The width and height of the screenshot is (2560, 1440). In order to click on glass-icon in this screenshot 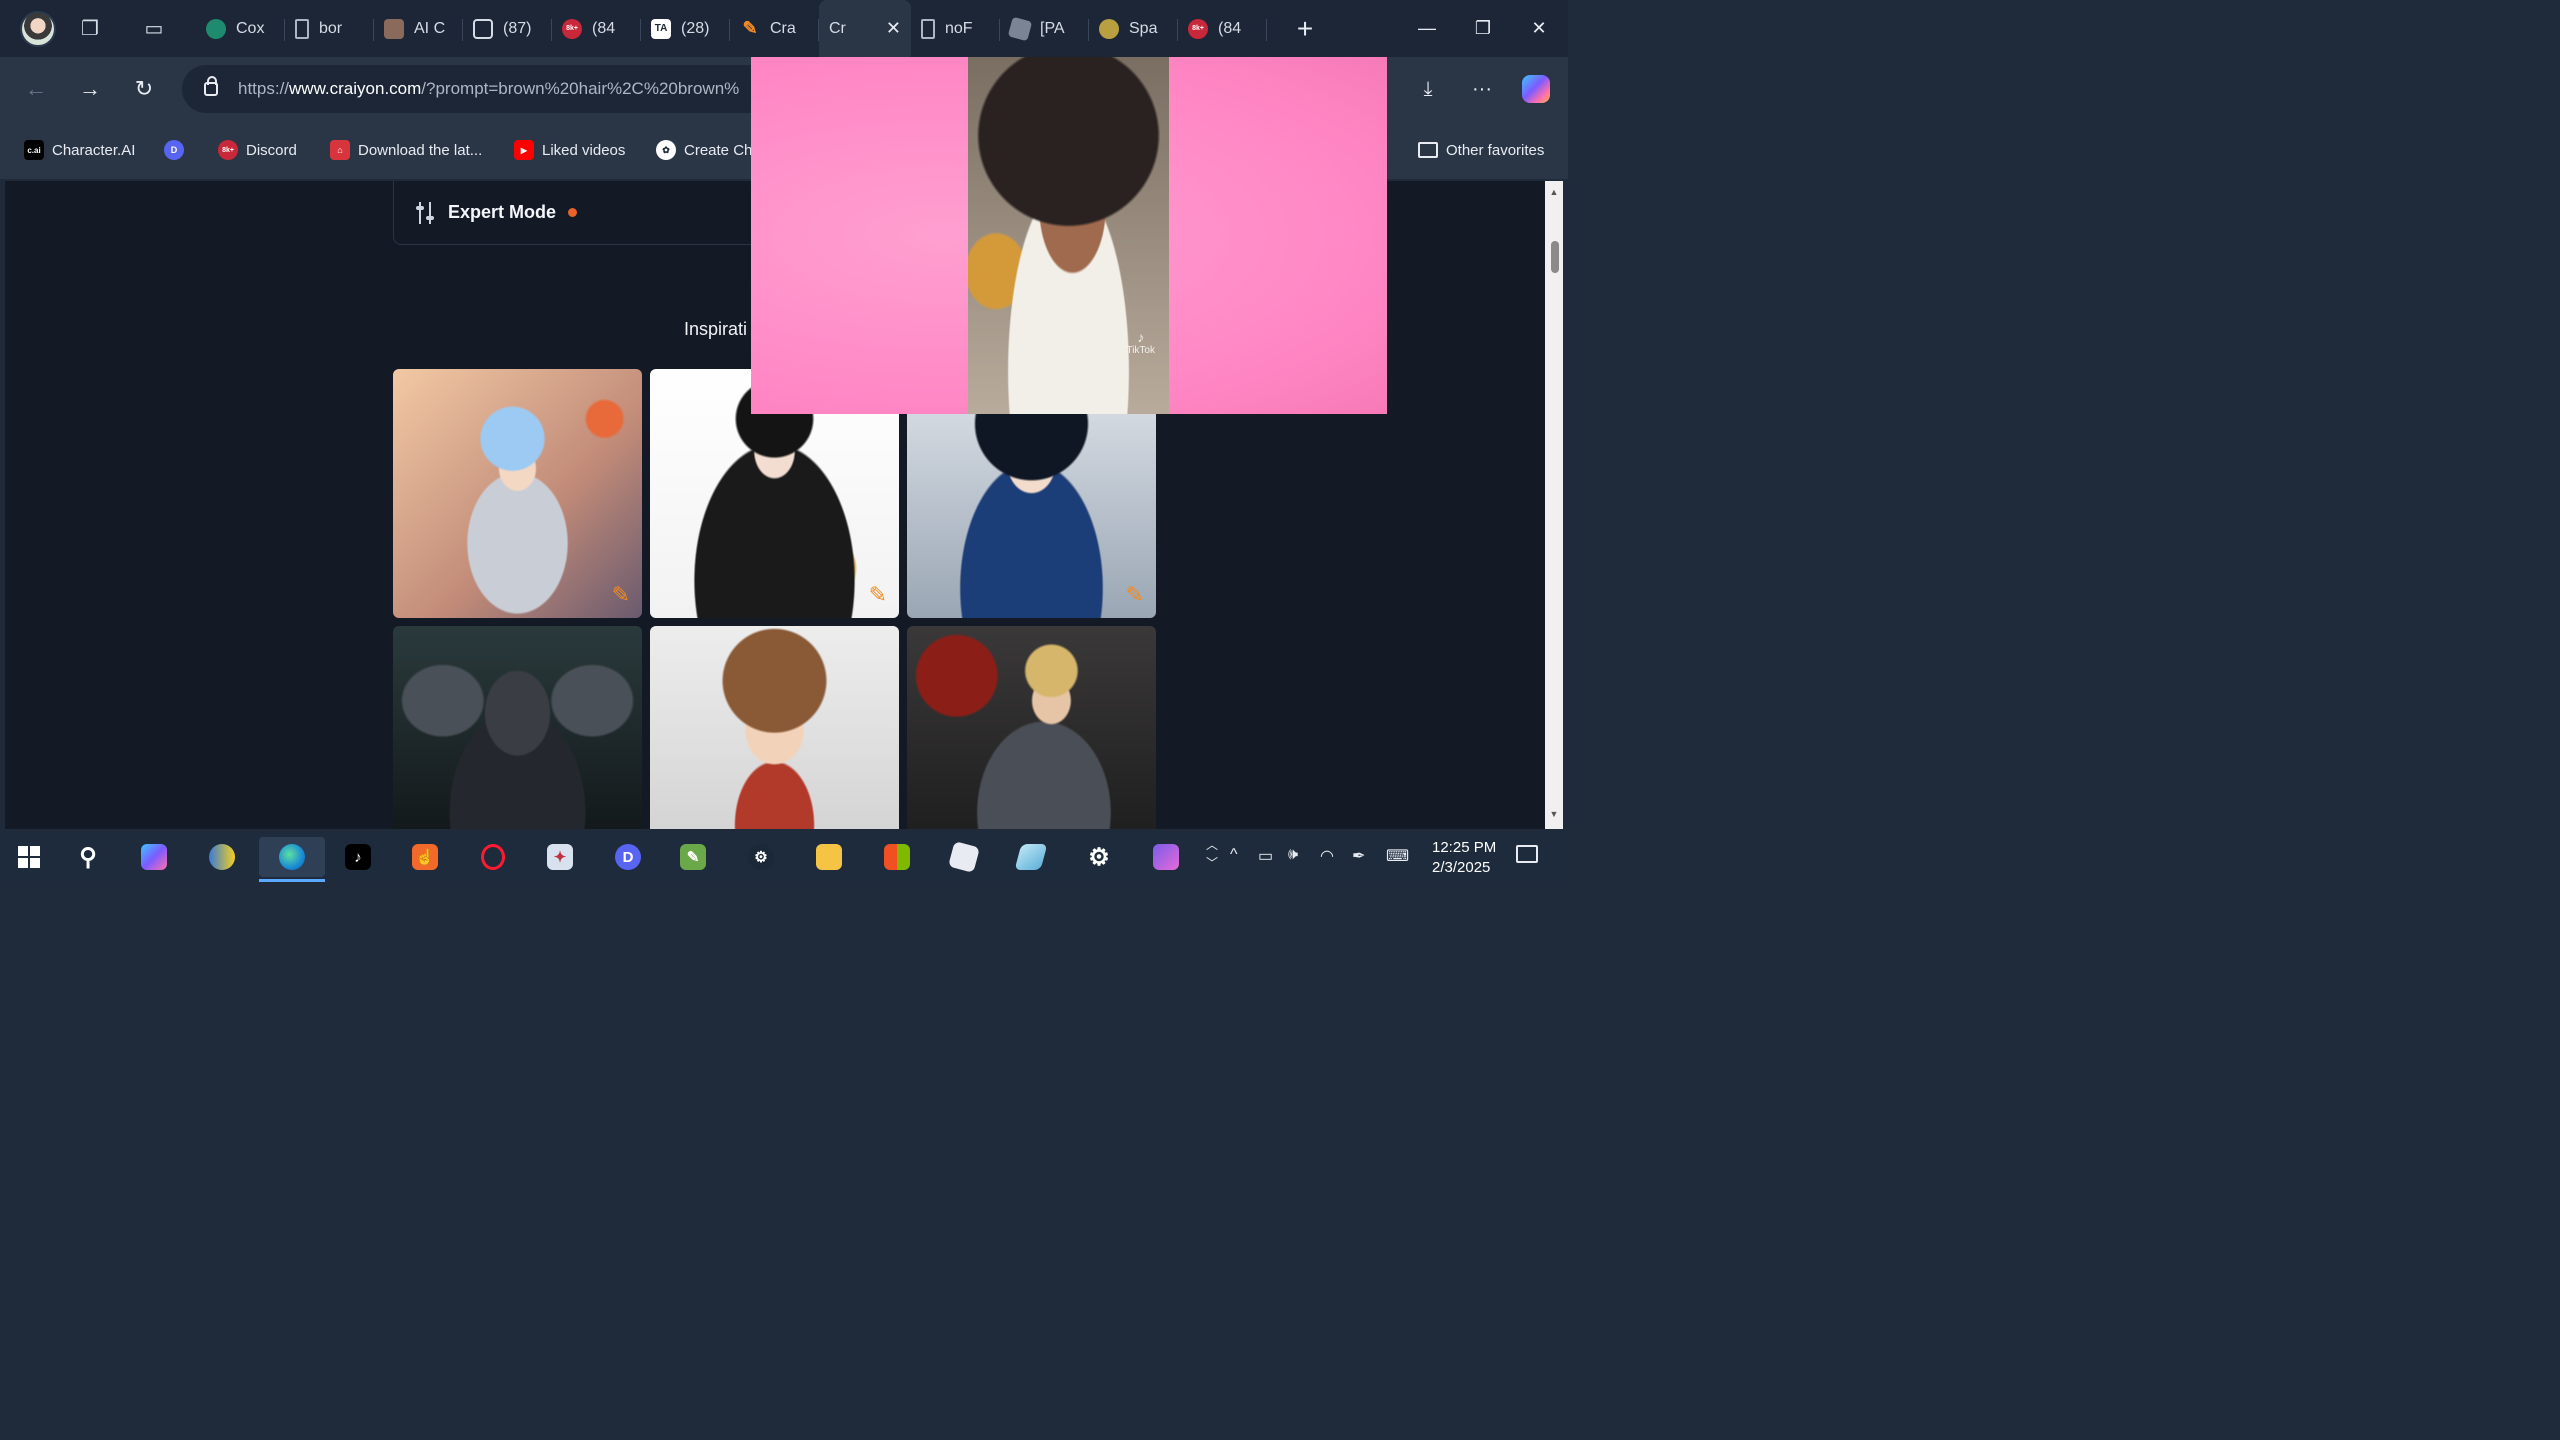, I will do `click(1031, 857)`.